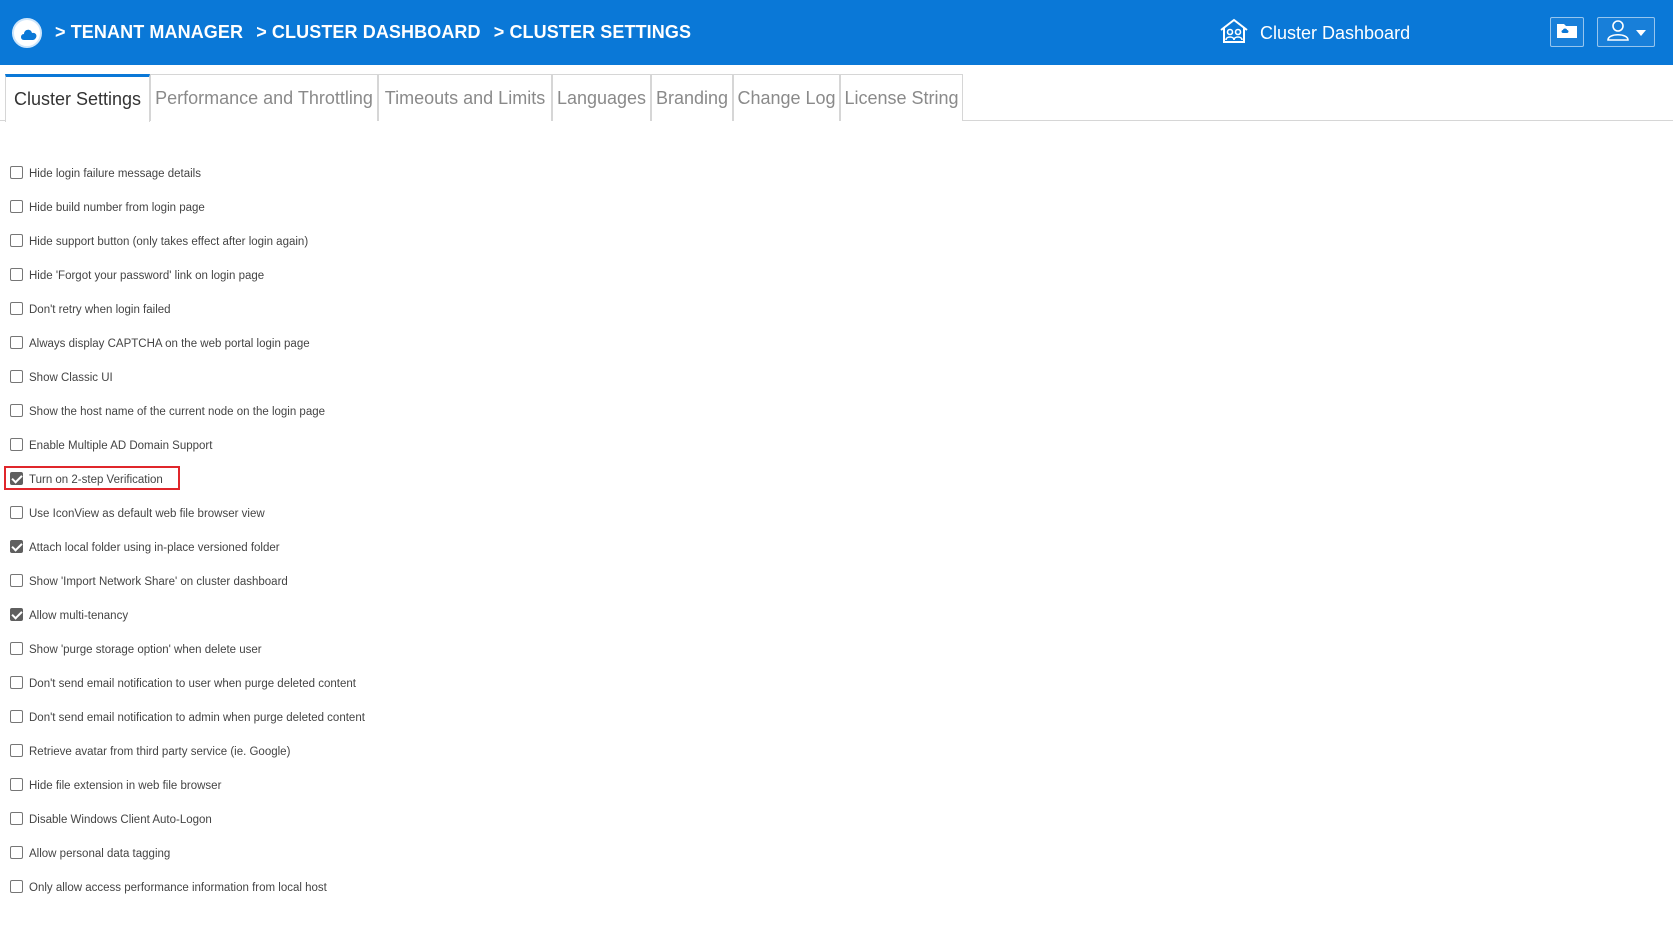 This screenshot has height=930, width=1673. I want to click on setting-row: Hide login failure message details, so click(105, 174).